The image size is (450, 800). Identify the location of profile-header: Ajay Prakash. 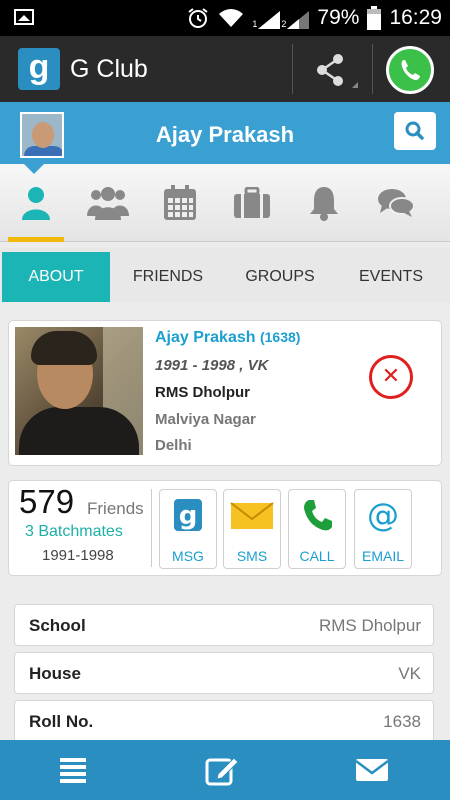
(225, 133).